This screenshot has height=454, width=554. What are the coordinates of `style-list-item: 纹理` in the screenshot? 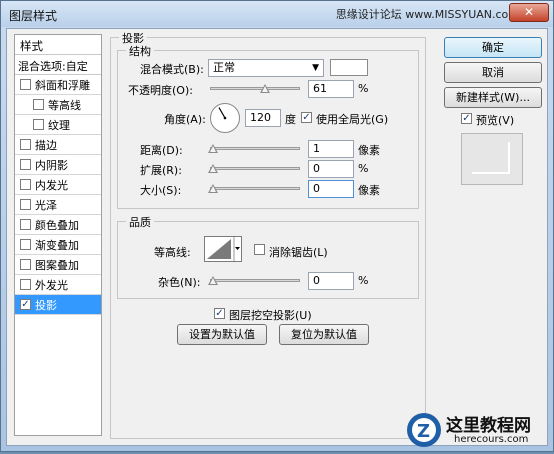 It's located at (58, 125).